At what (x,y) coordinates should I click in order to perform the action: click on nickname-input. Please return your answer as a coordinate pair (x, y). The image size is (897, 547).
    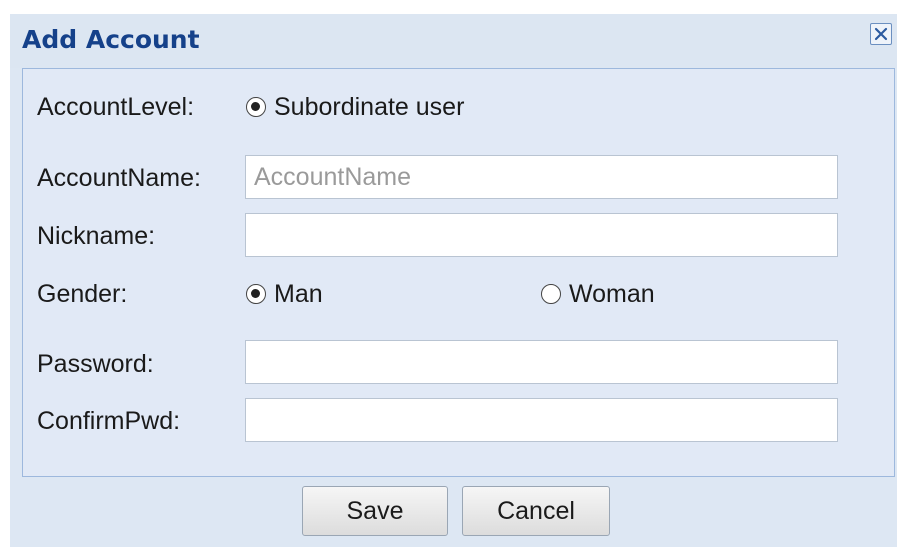
    Looking at the image, I should click on (541, 235).